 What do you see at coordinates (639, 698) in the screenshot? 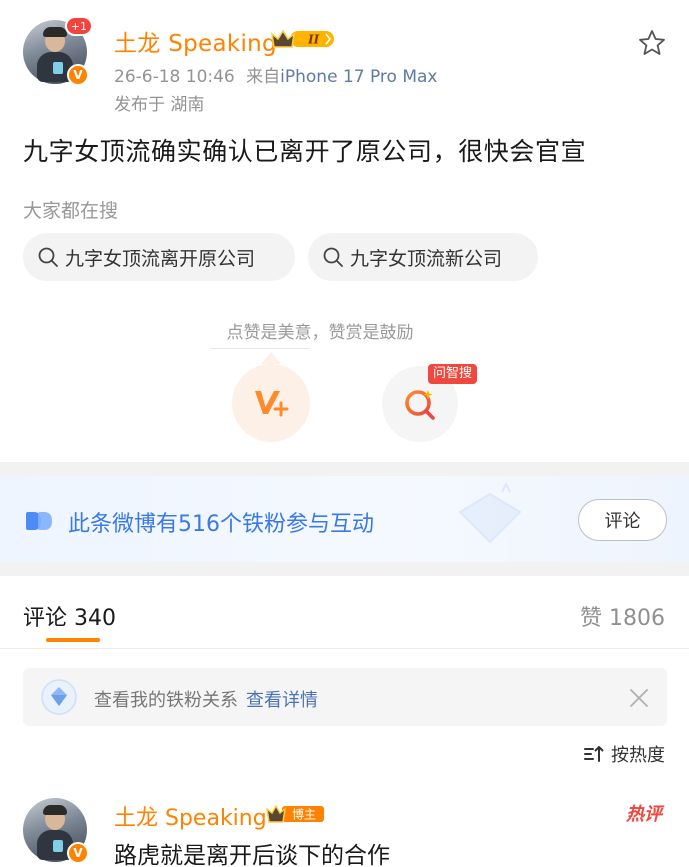
I see `close-icon` at bounding box center [639, 698].